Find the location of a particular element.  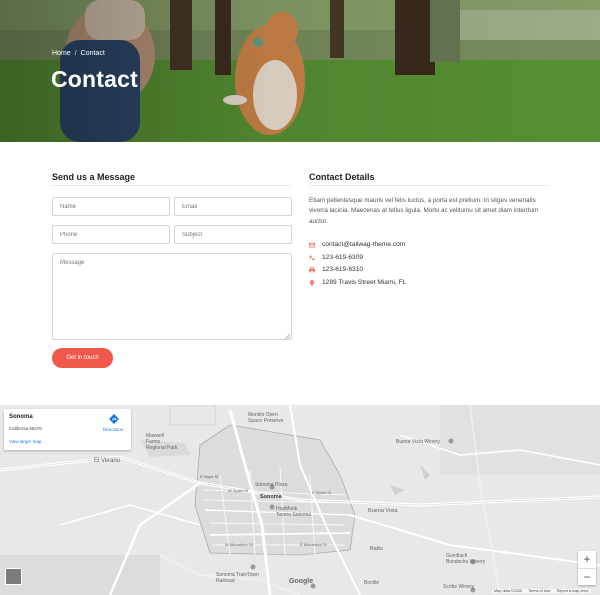

map-label-w-macarthur: W Macarthur St is located at coordinates (239, 544).